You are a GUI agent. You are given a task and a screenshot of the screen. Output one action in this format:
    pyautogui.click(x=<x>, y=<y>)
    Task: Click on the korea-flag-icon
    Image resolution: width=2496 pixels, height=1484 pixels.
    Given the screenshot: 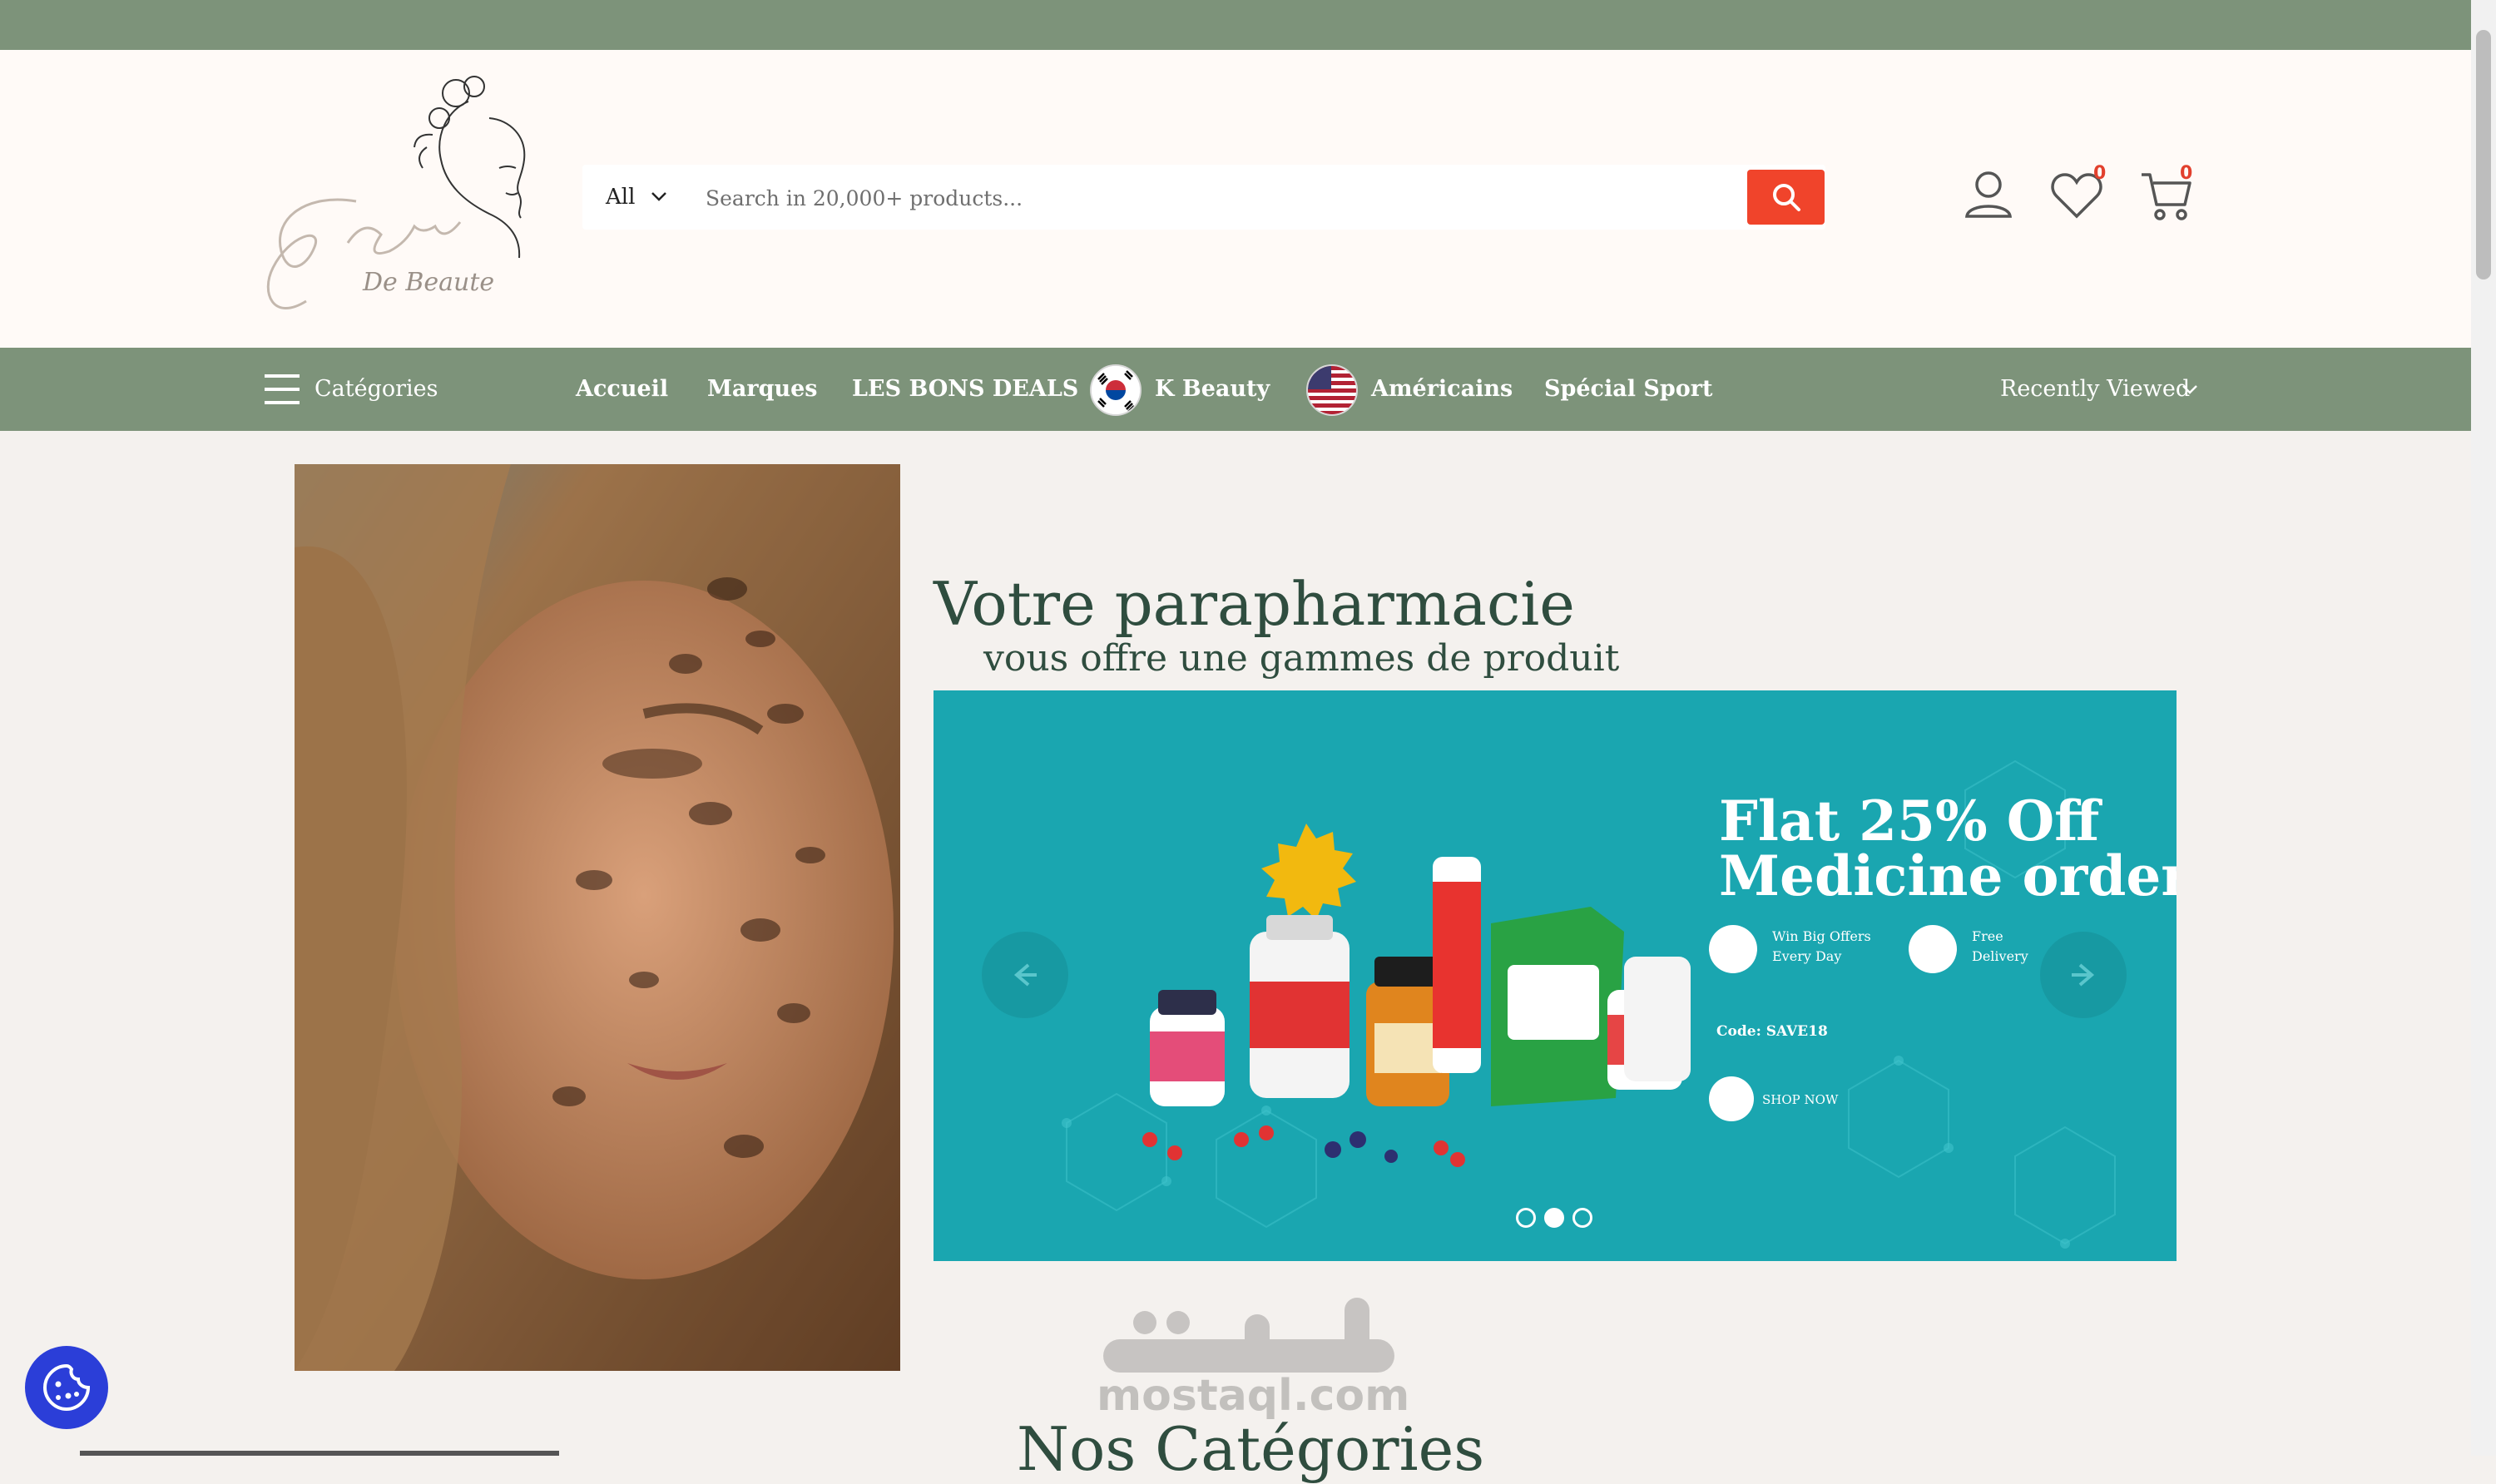 What is the action you would take?
    pyautogui.click(x=1116, y=390)
    